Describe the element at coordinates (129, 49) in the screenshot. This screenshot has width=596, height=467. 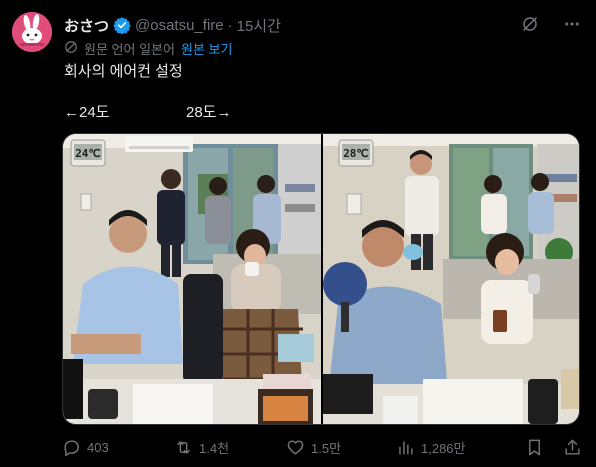
I see `translation-note: 원문 언어 일본어` at that location.